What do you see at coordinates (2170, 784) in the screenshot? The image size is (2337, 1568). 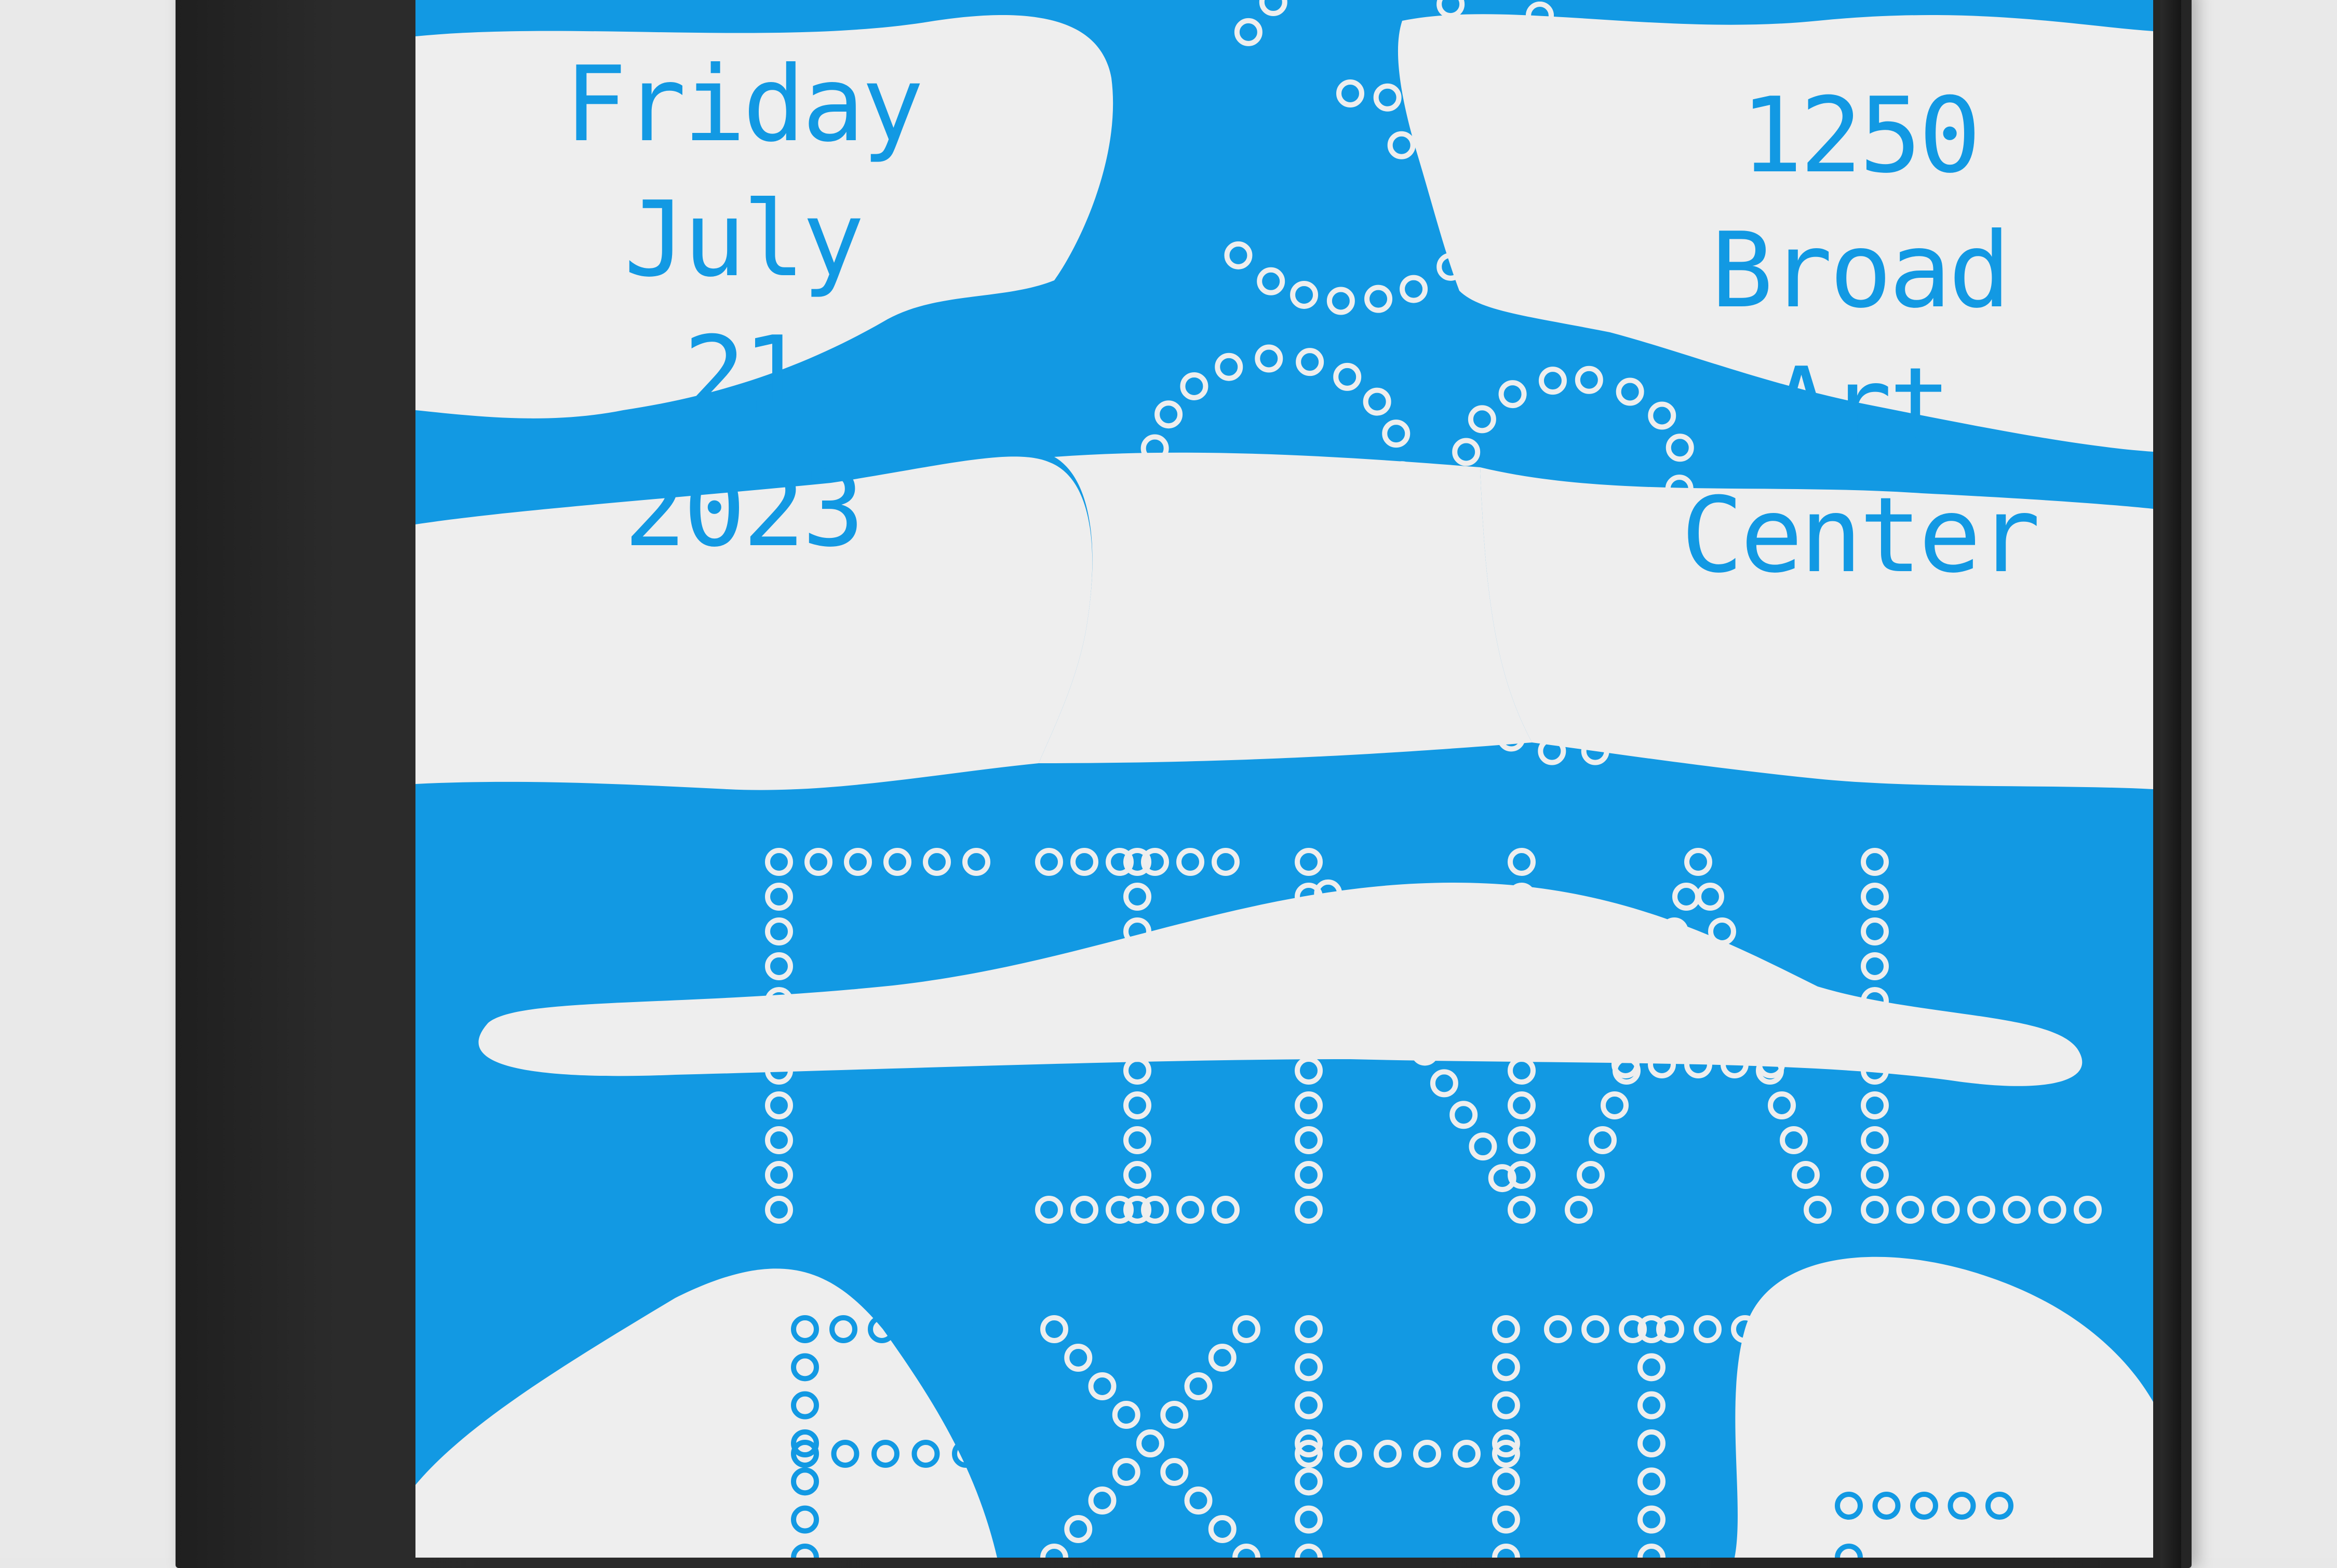 I see `poster-frame-edge` at bounding box center [2170, 784].